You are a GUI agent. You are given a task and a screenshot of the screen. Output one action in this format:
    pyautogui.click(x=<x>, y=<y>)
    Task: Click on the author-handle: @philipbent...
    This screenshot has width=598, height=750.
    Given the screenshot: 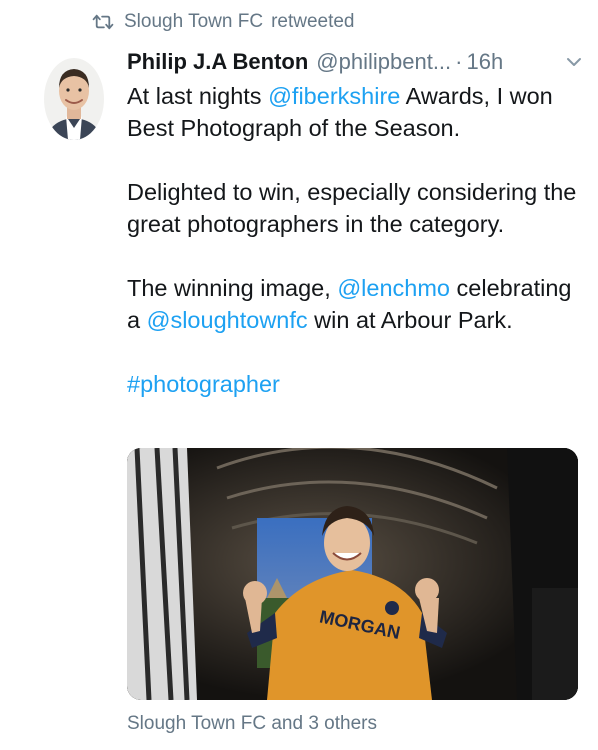 What is the action you would take?
    pyautogui.click(x=383, y=62)
    